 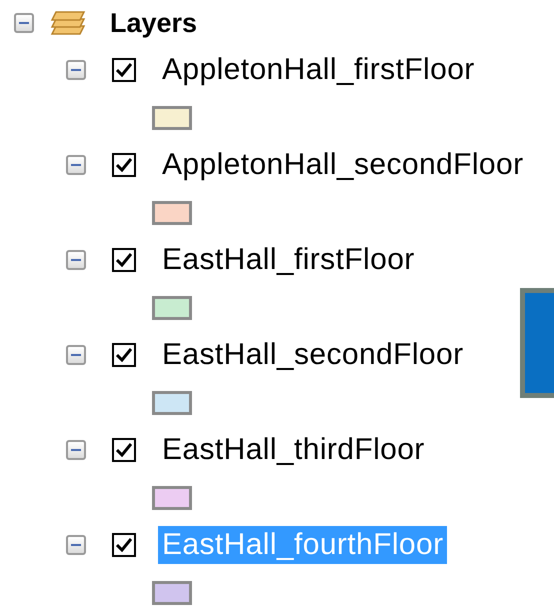 What do you see at coordinates (318, 70) in the screenshot?
I see `layer-name: AppletonHall_firstFloor` at bounding box center [318, 70].